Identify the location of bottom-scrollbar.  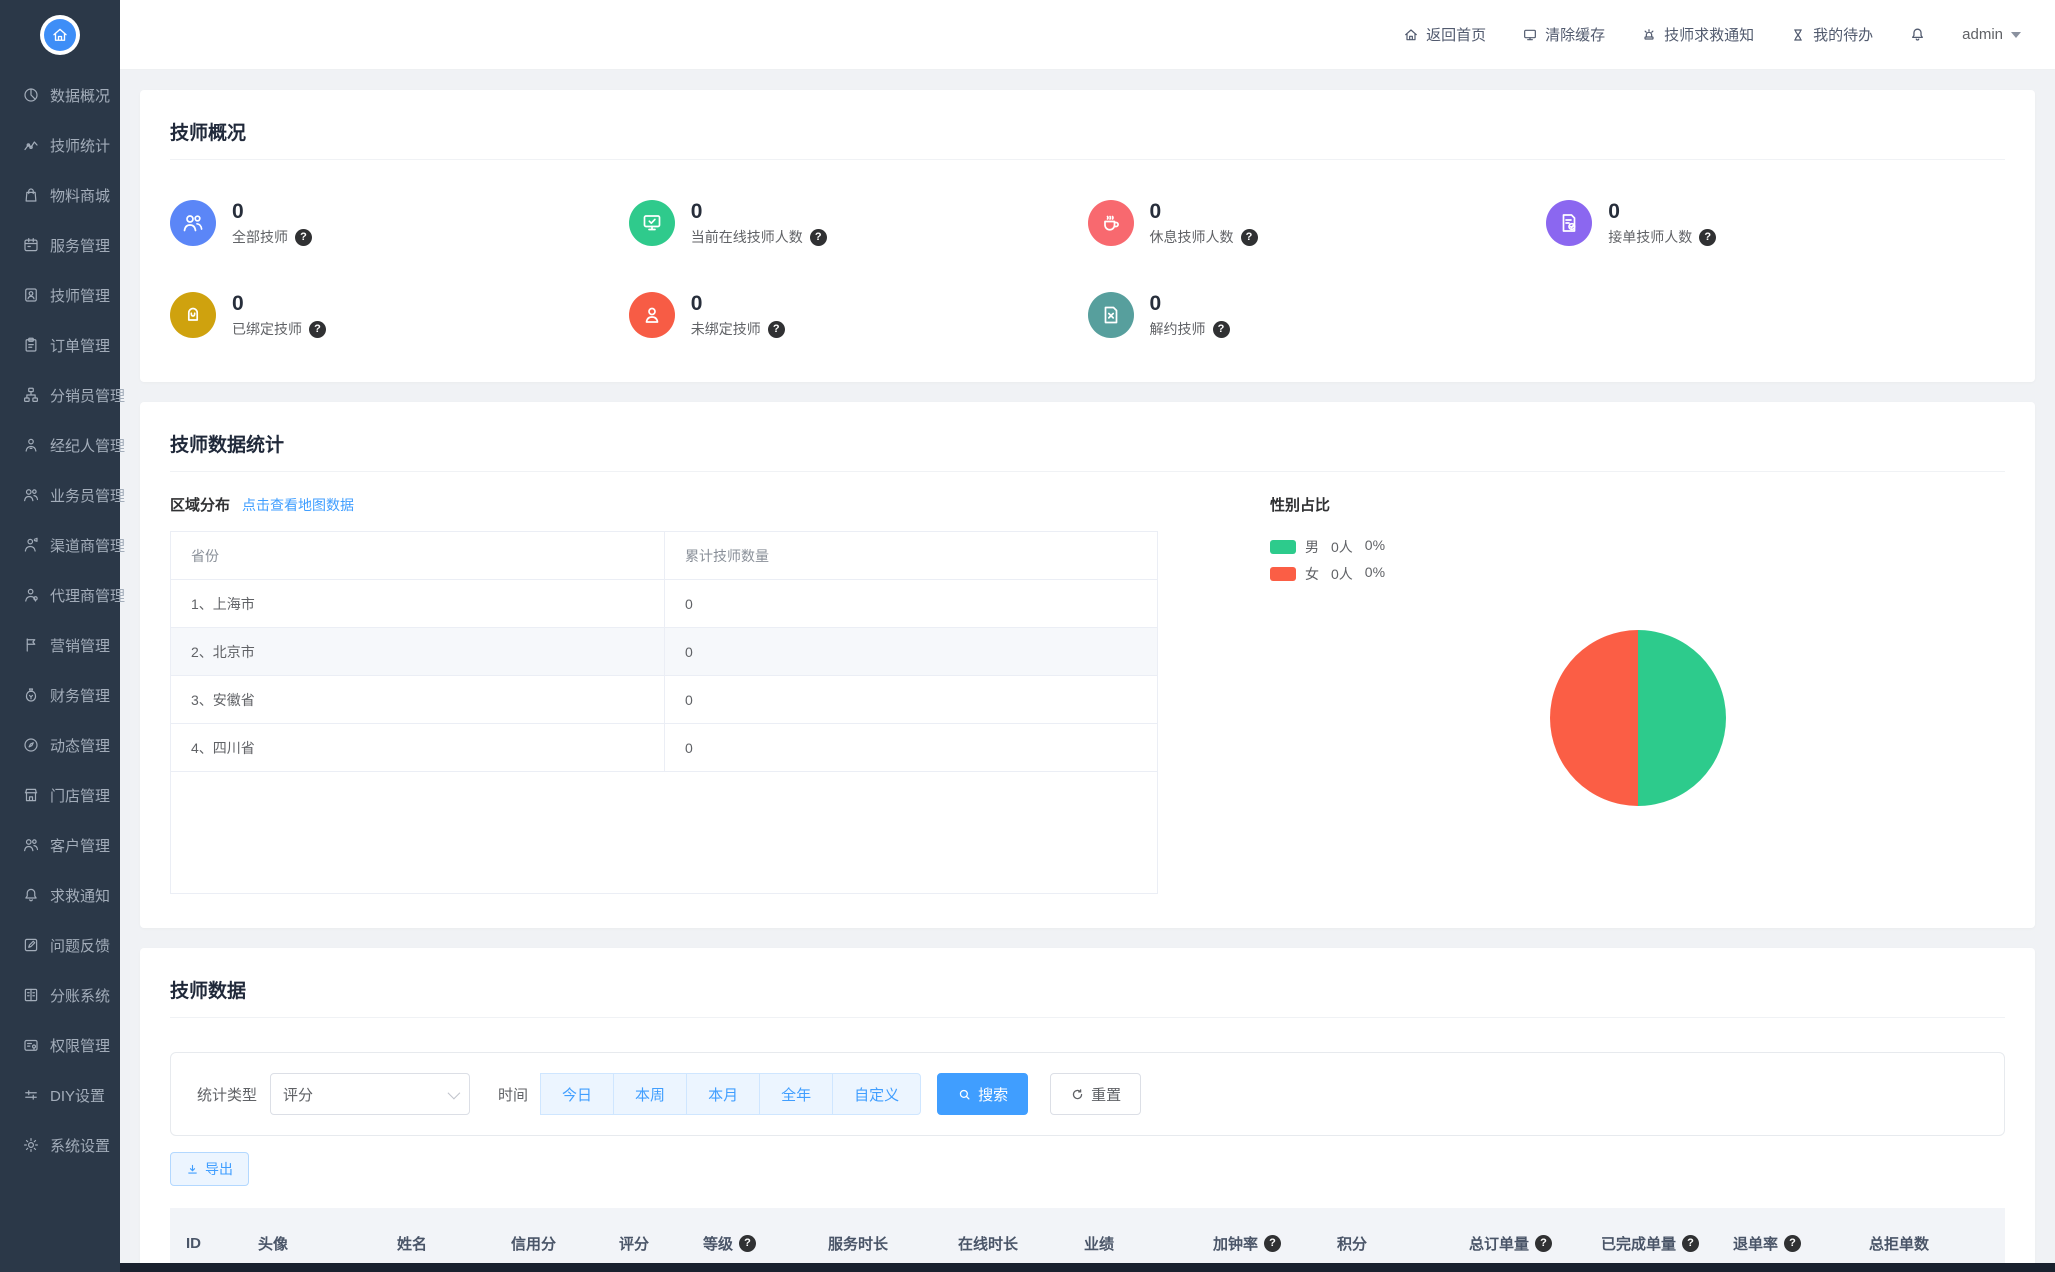
(1087, 1267).